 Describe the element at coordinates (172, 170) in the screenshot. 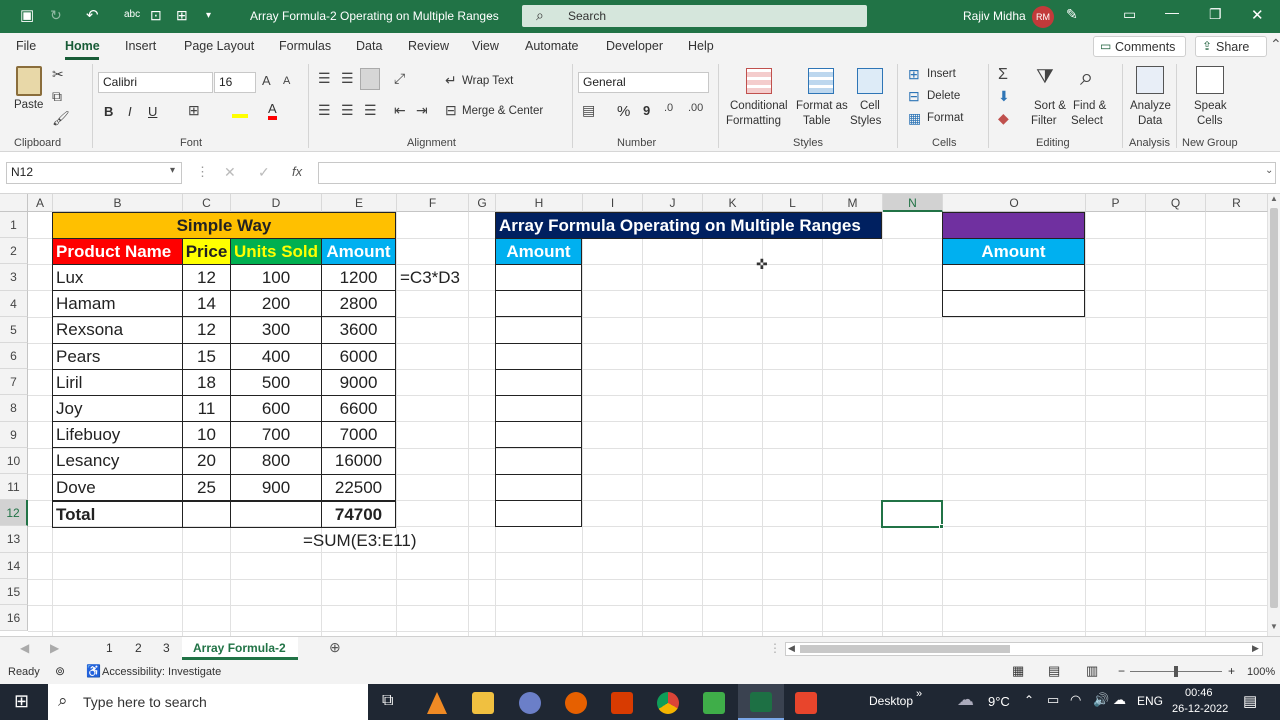

I see `name-box-dropdown-icon: ▾` at that location.